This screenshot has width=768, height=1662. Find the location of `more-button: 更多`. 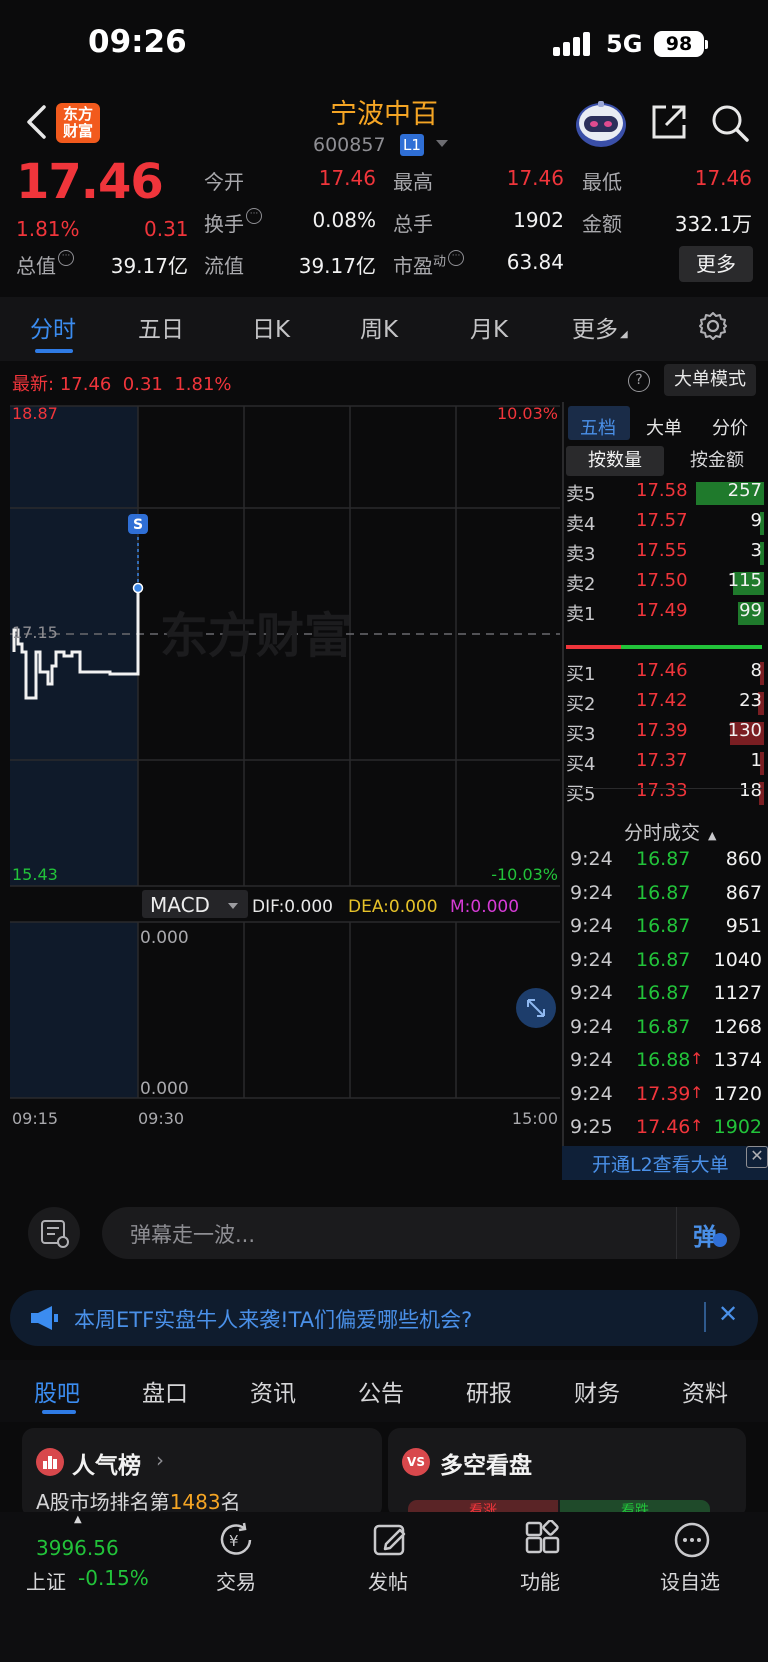

more-button: 更多 is located at coordinates (716, 264).